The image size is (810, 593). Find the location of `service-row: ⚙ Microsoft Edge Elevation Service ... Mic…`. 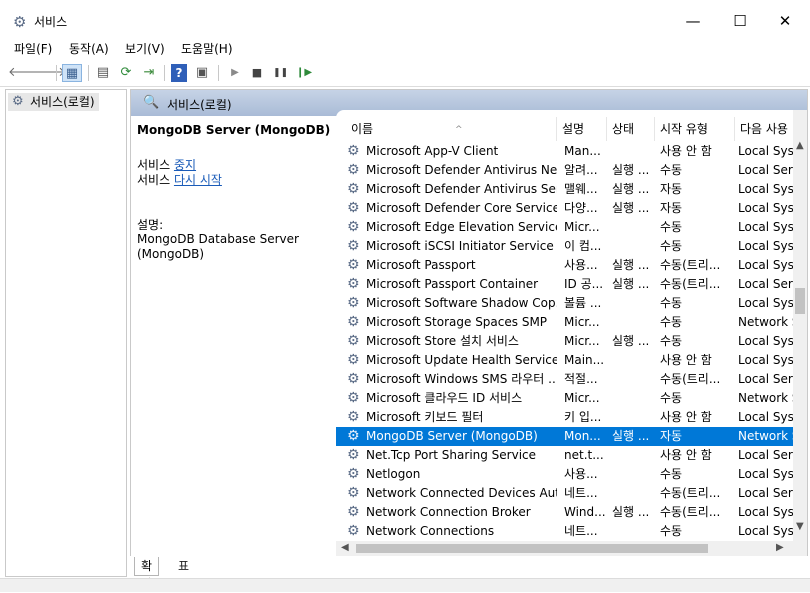

service-row: ⚙ Microsoft Edge Elevation Service ... Mic… is located at coordinates (567, 227).